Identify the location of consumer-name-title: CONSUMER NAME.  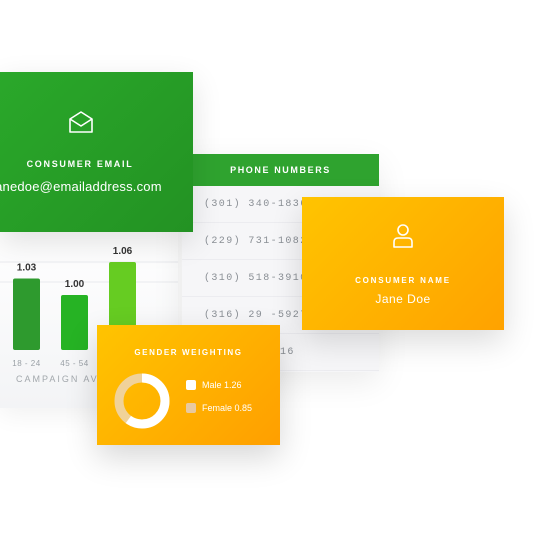
(403, 280).